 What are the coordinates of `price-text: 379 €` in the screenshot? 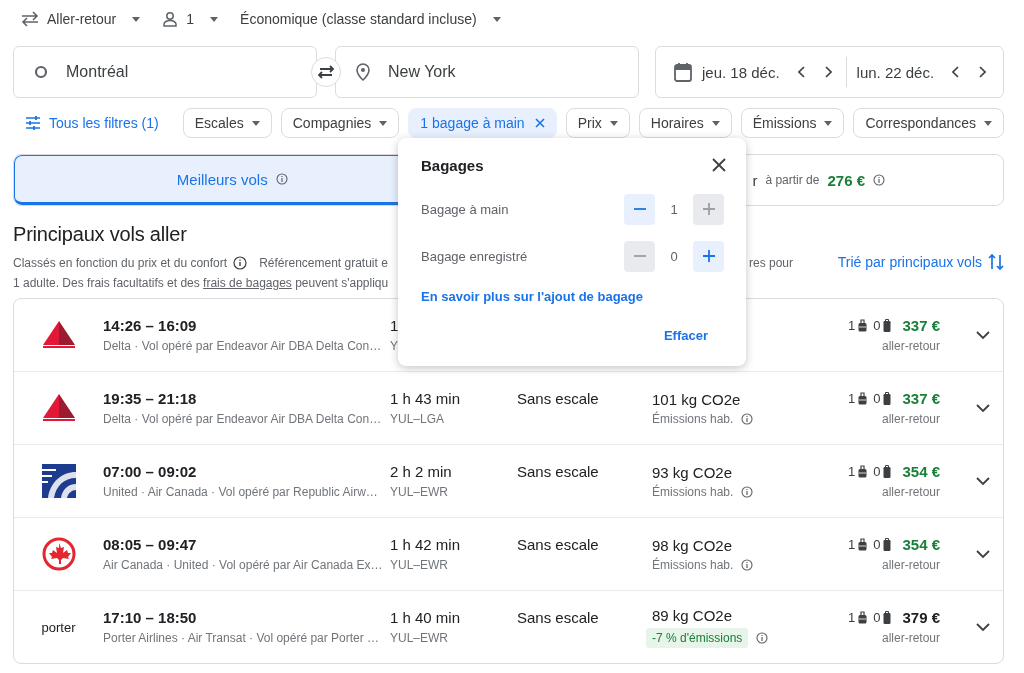 It's located at (921, 617).